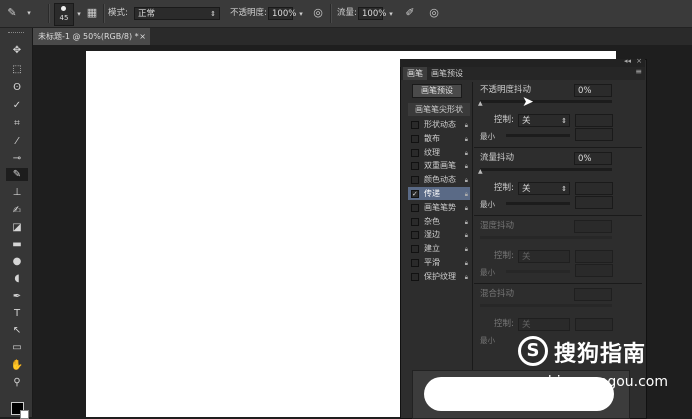  I want to click on brush-preset-picker: 45, so click(64, 14).